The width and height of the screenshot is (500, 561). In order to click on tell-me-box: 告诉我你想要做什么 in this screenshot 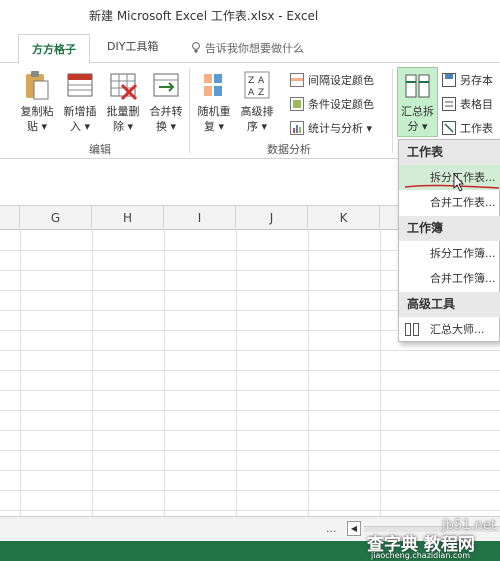, I will do `click(247, 48)`.